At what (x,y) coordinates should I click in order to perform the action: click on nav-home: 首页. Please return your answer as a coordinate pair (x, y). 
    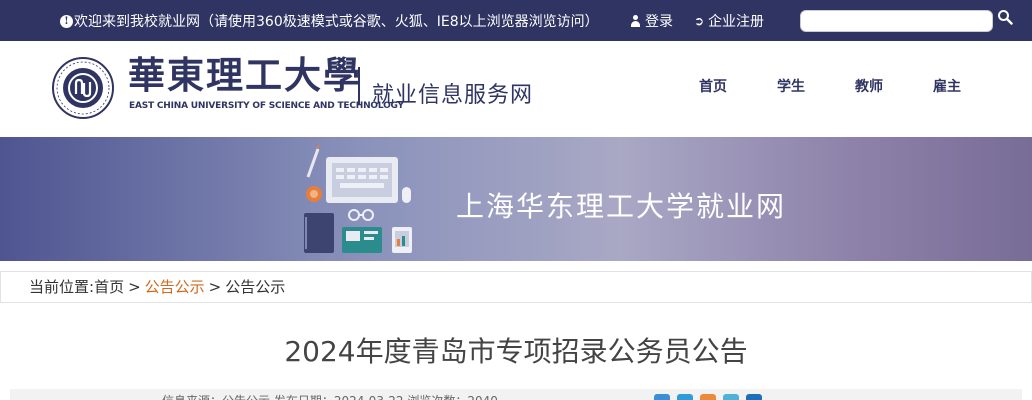
    Looking at the image, I should click on (713, 86).